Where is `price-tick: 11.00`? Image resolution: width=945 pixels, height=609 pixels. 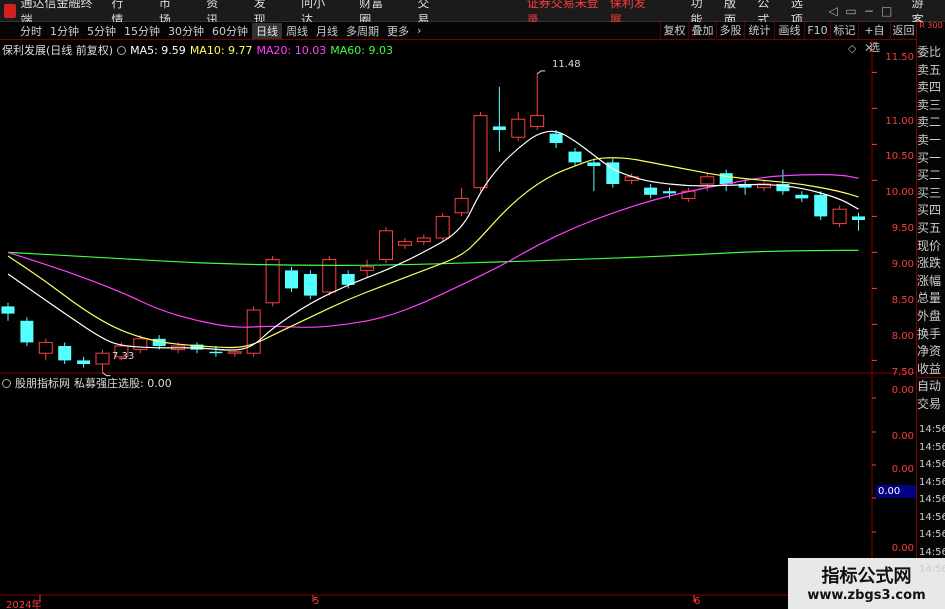 price-tick: 11.00 is located at coordinates (899, 121).